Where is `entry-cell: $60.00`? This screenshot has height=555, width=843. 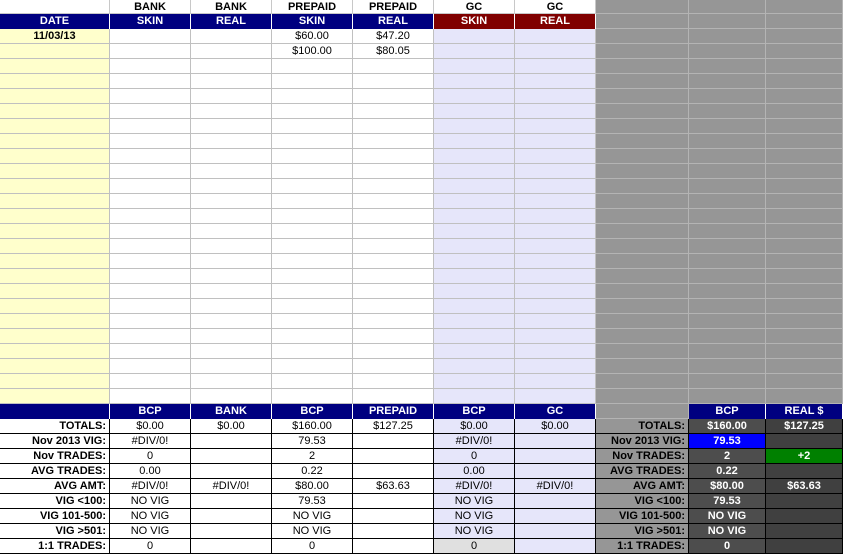
entry-cell: $60.00 is located at coordinates (312, 36).